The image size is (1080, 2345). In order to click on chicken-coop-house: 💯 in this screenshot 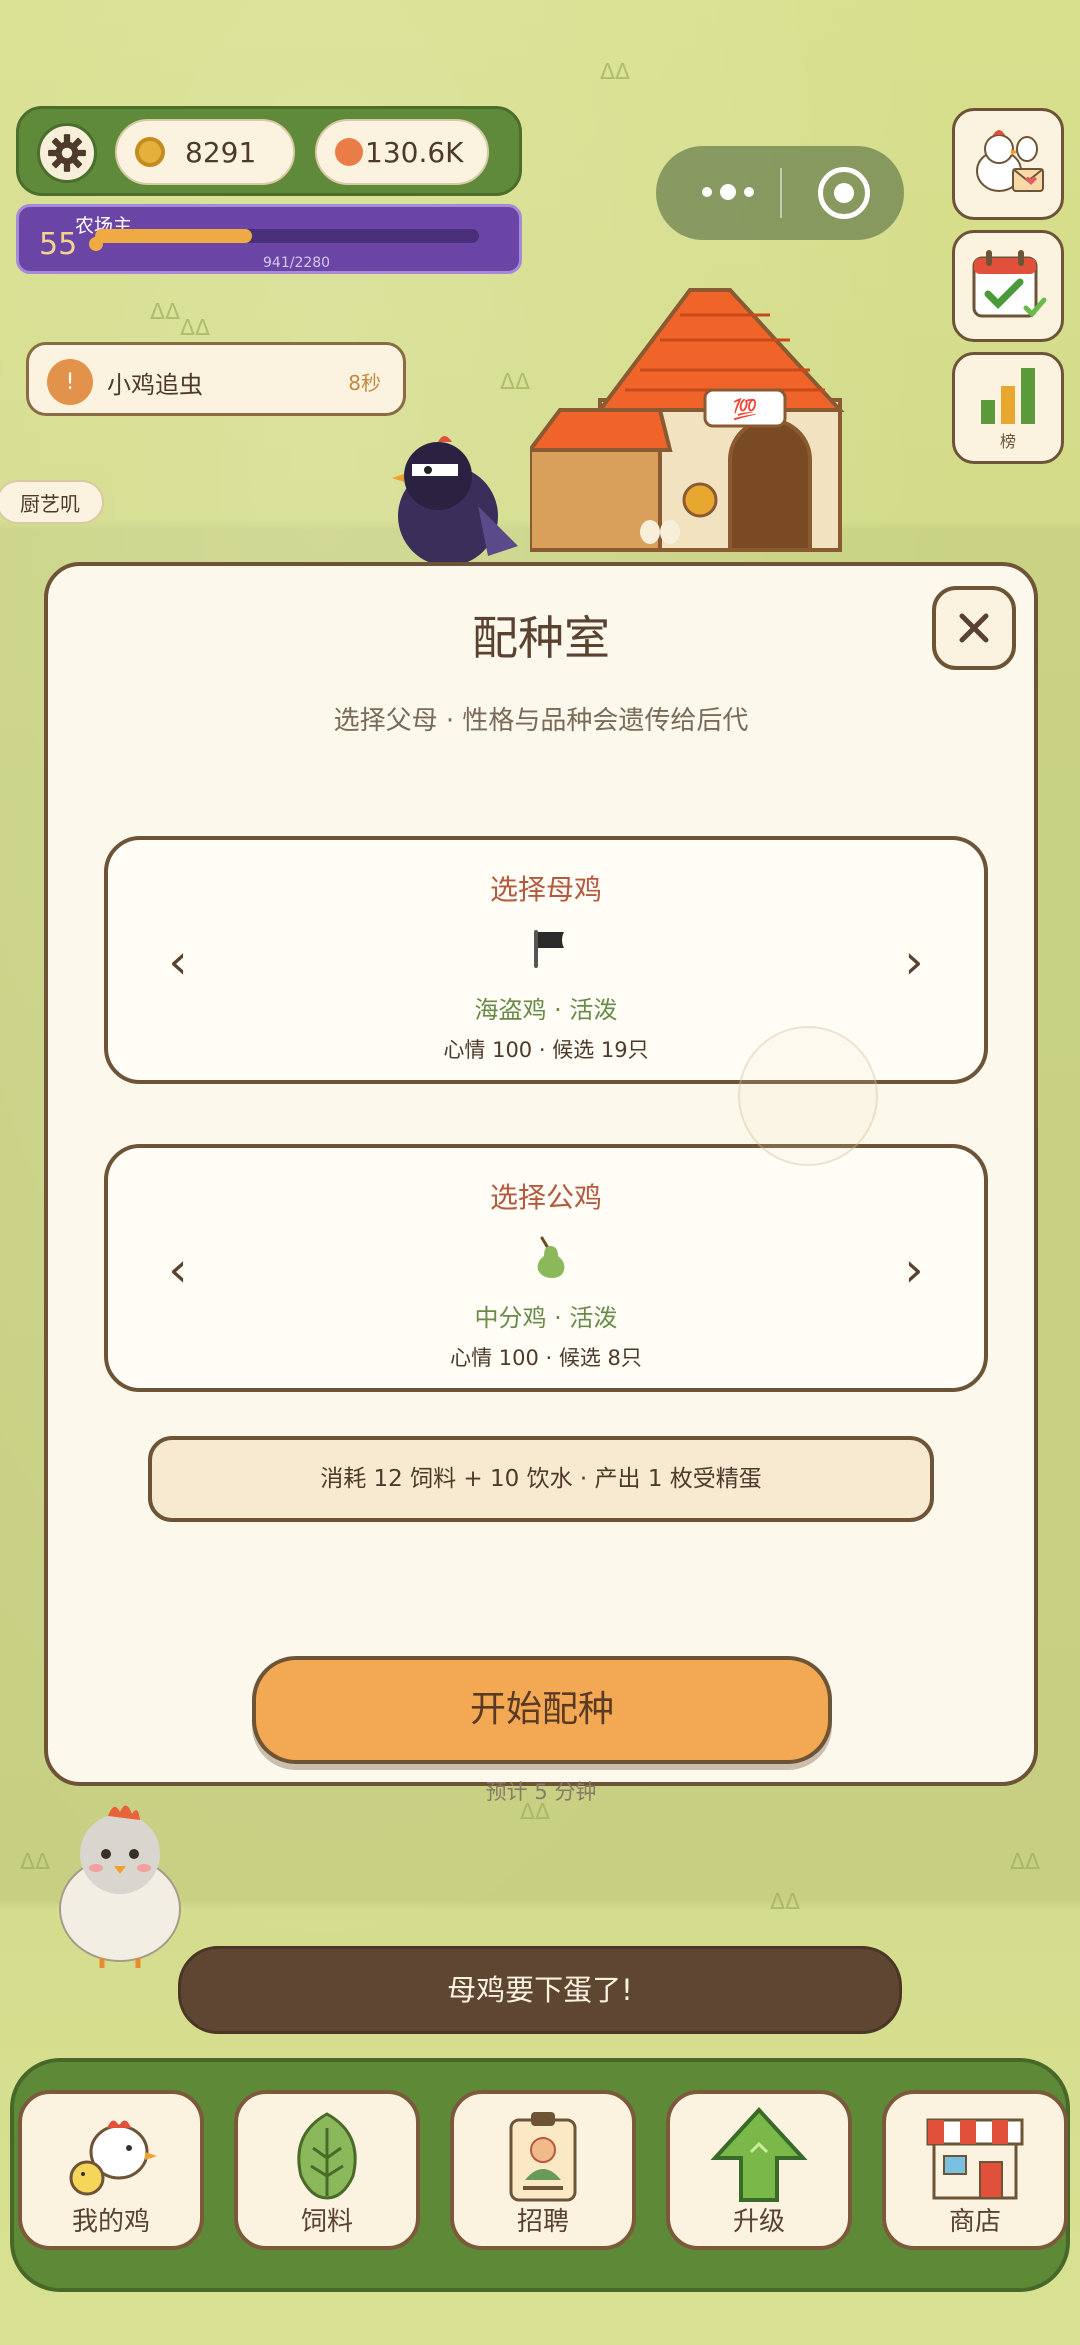, I will do `click(687, 420)`.